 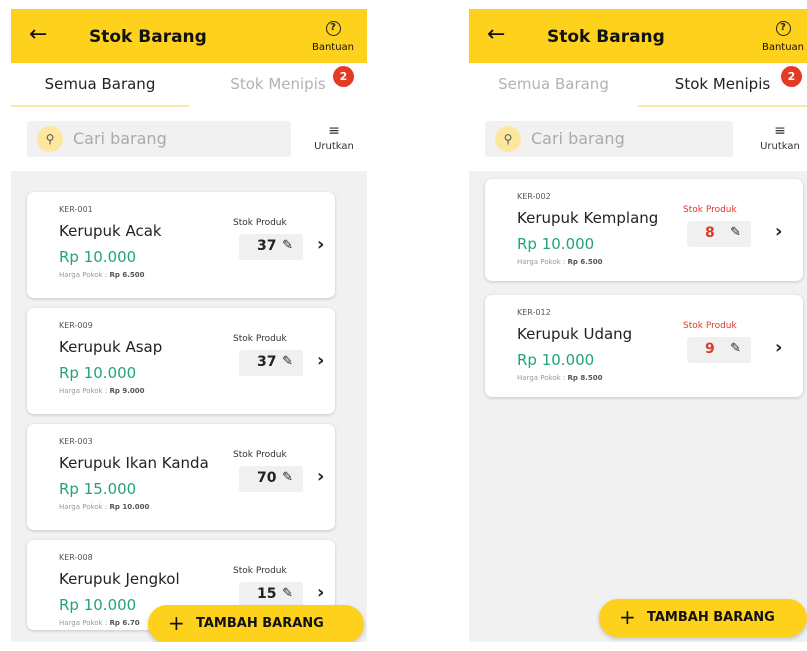 I want to click on app-bar: ← Stok Barang ? Bantuan, so click(x=638, y=36).